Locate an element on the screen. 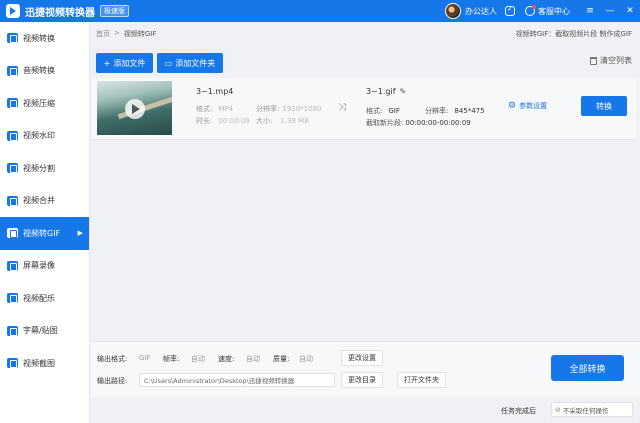  sidebar-item-label: 视频分割 is located at coordinates (39, 168).